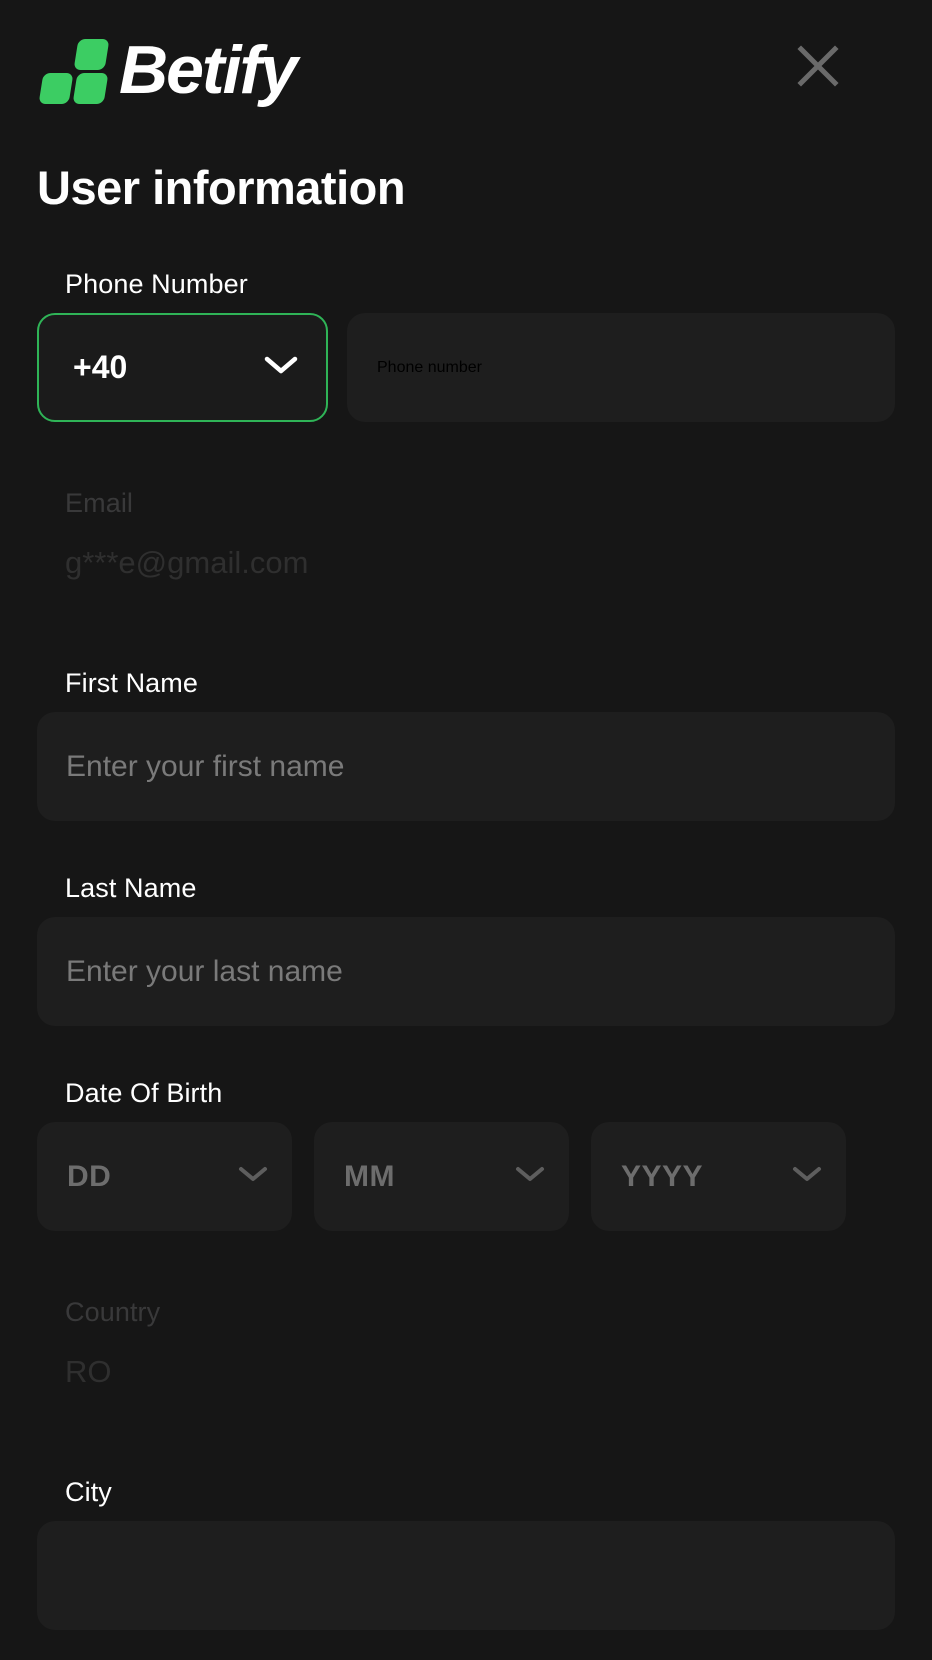 This screenshot has width=932, height=1660. What do you see at coordinates (113, 1312) in the screenshot?
I see `country-label: Country` at bounding box center [113, 1312].